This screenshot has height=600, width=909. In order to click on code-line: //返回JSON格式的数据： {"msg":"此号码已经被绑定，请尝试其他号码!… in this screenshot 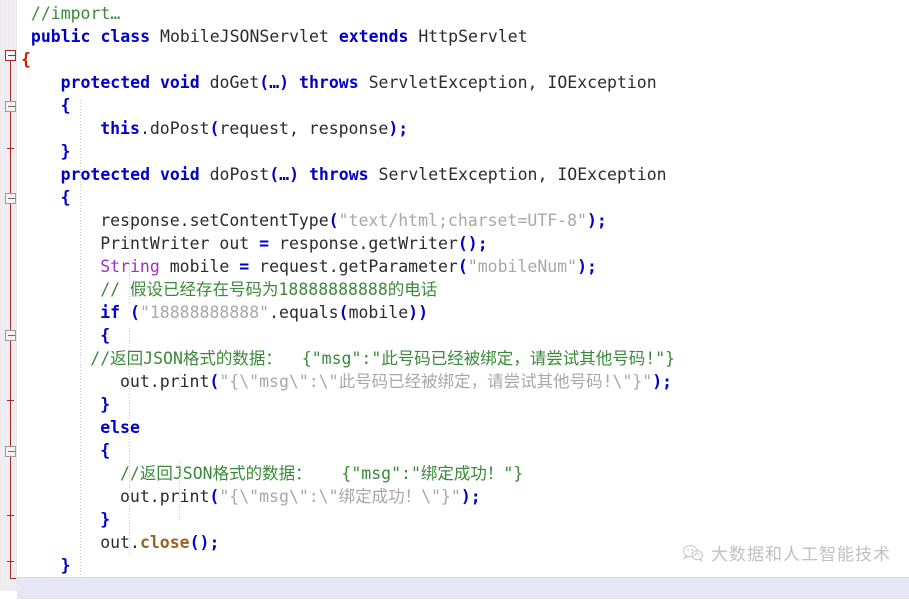, I will do `click(382, 358)`.